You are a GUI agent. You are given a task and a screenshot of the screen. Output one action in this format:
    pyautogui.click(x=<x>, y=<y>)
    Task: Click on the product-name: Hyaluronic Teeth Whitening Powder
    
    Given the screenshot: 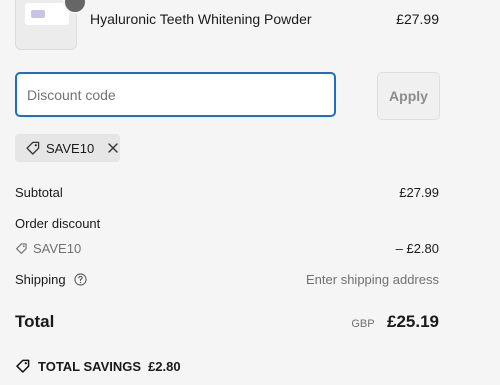 What is the action you would take?
    pyautogui.click(x=201, y=19)
    